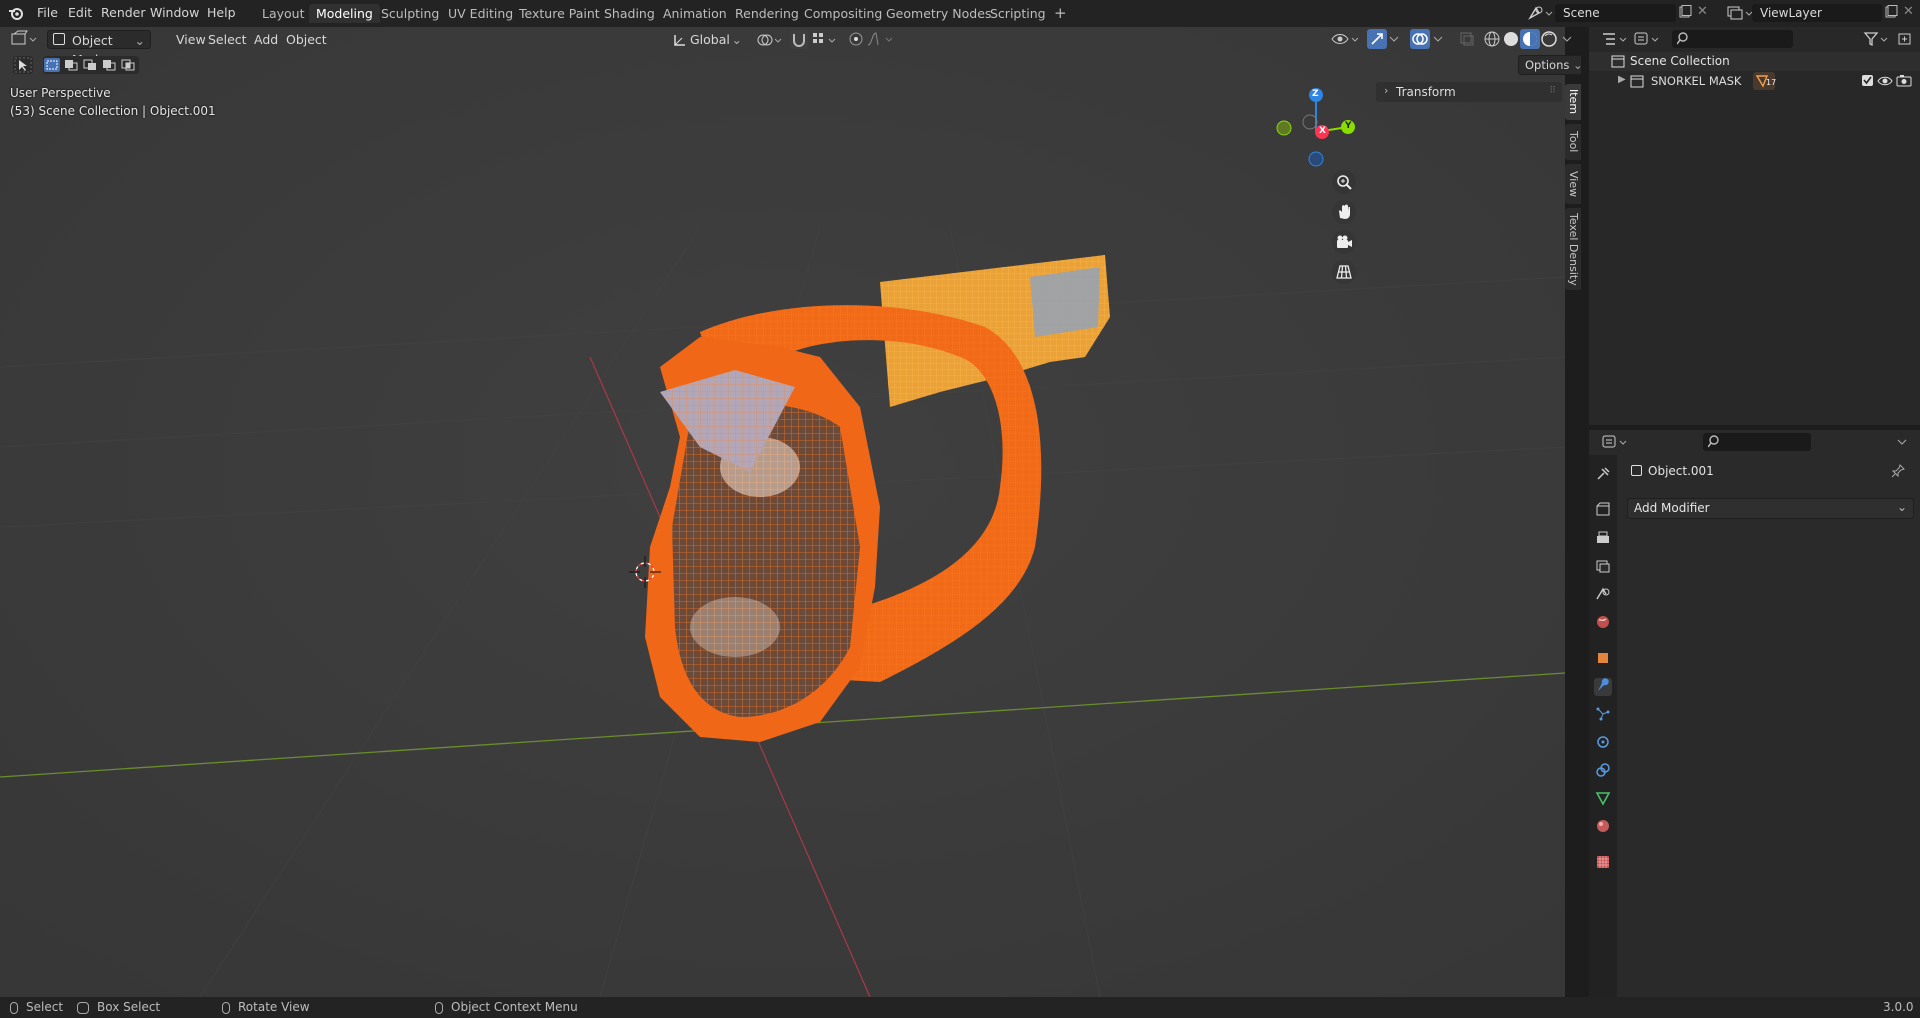  What do you see at coordinates (1552, 91) in the screenshot?
I see `drag-handle-icon: ⠿` at bounding box center [1552, 91].